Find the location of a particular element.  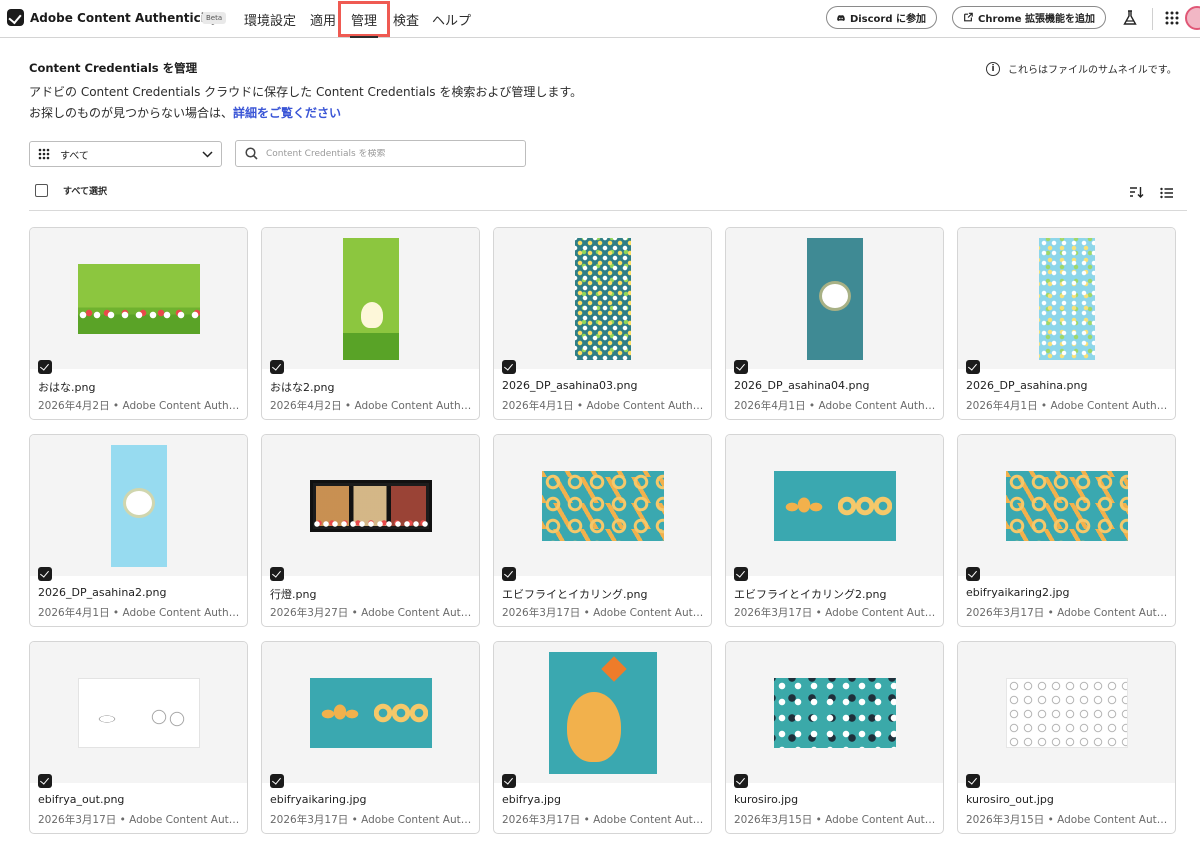

search-input is located at coordinates (386, 153).